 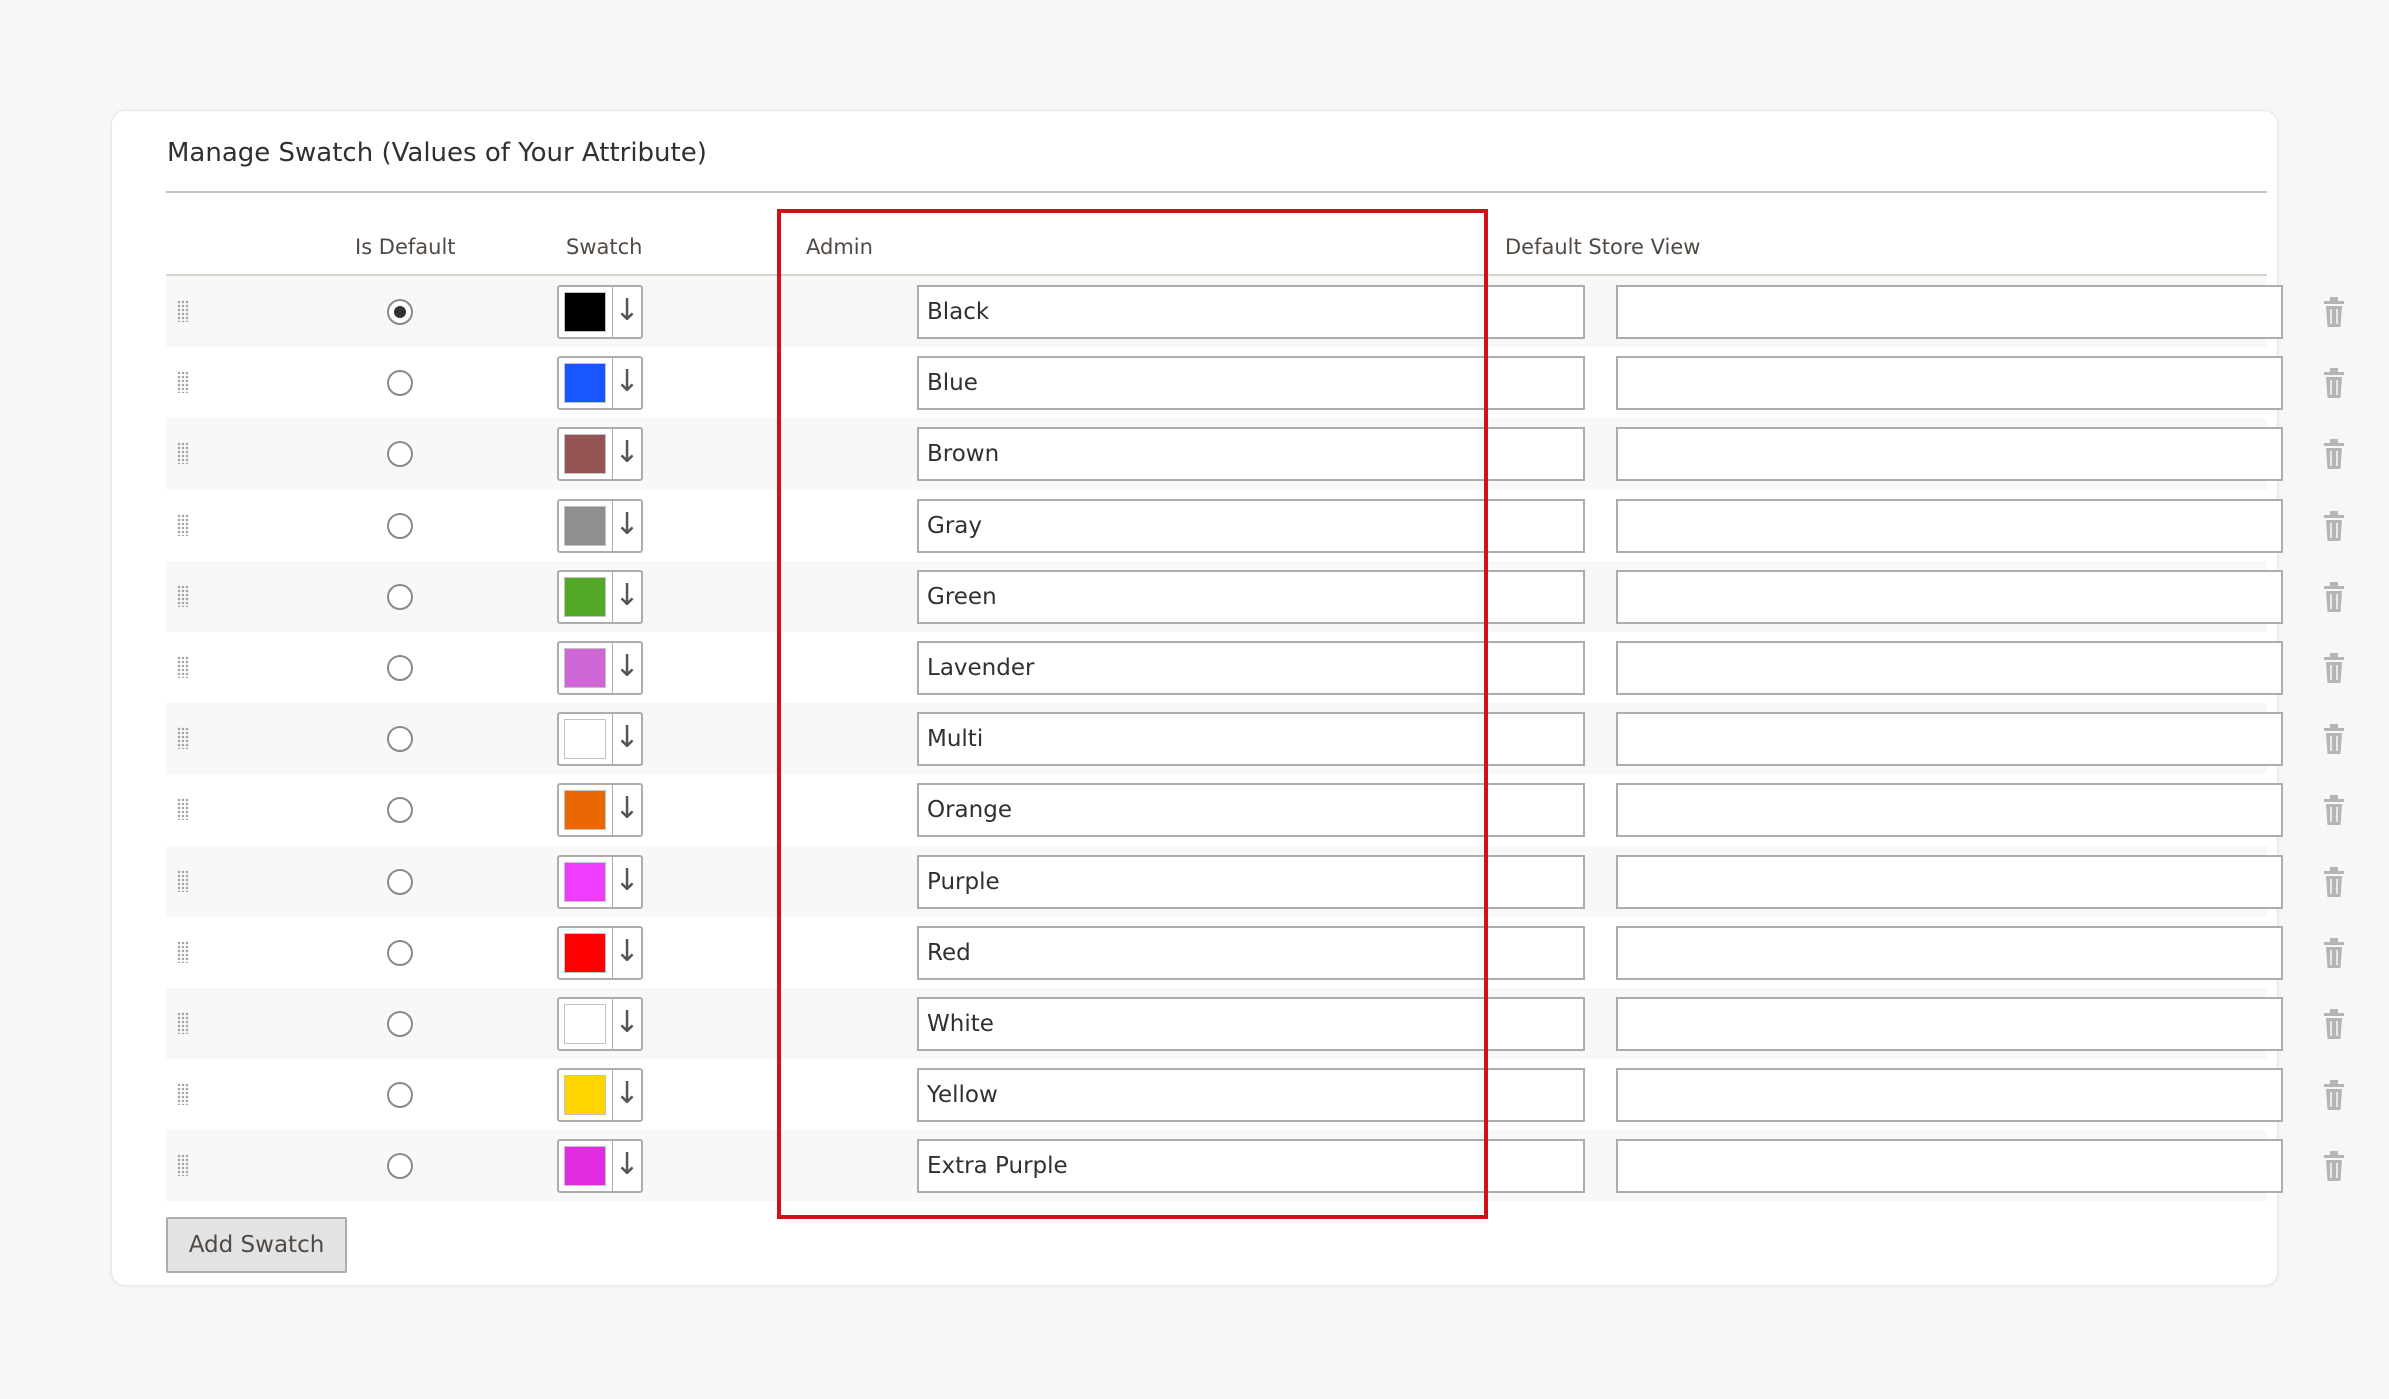 I want to click on panel-title: Manage Swatch (Values of Your Attribute), so click(x=437, y=153).